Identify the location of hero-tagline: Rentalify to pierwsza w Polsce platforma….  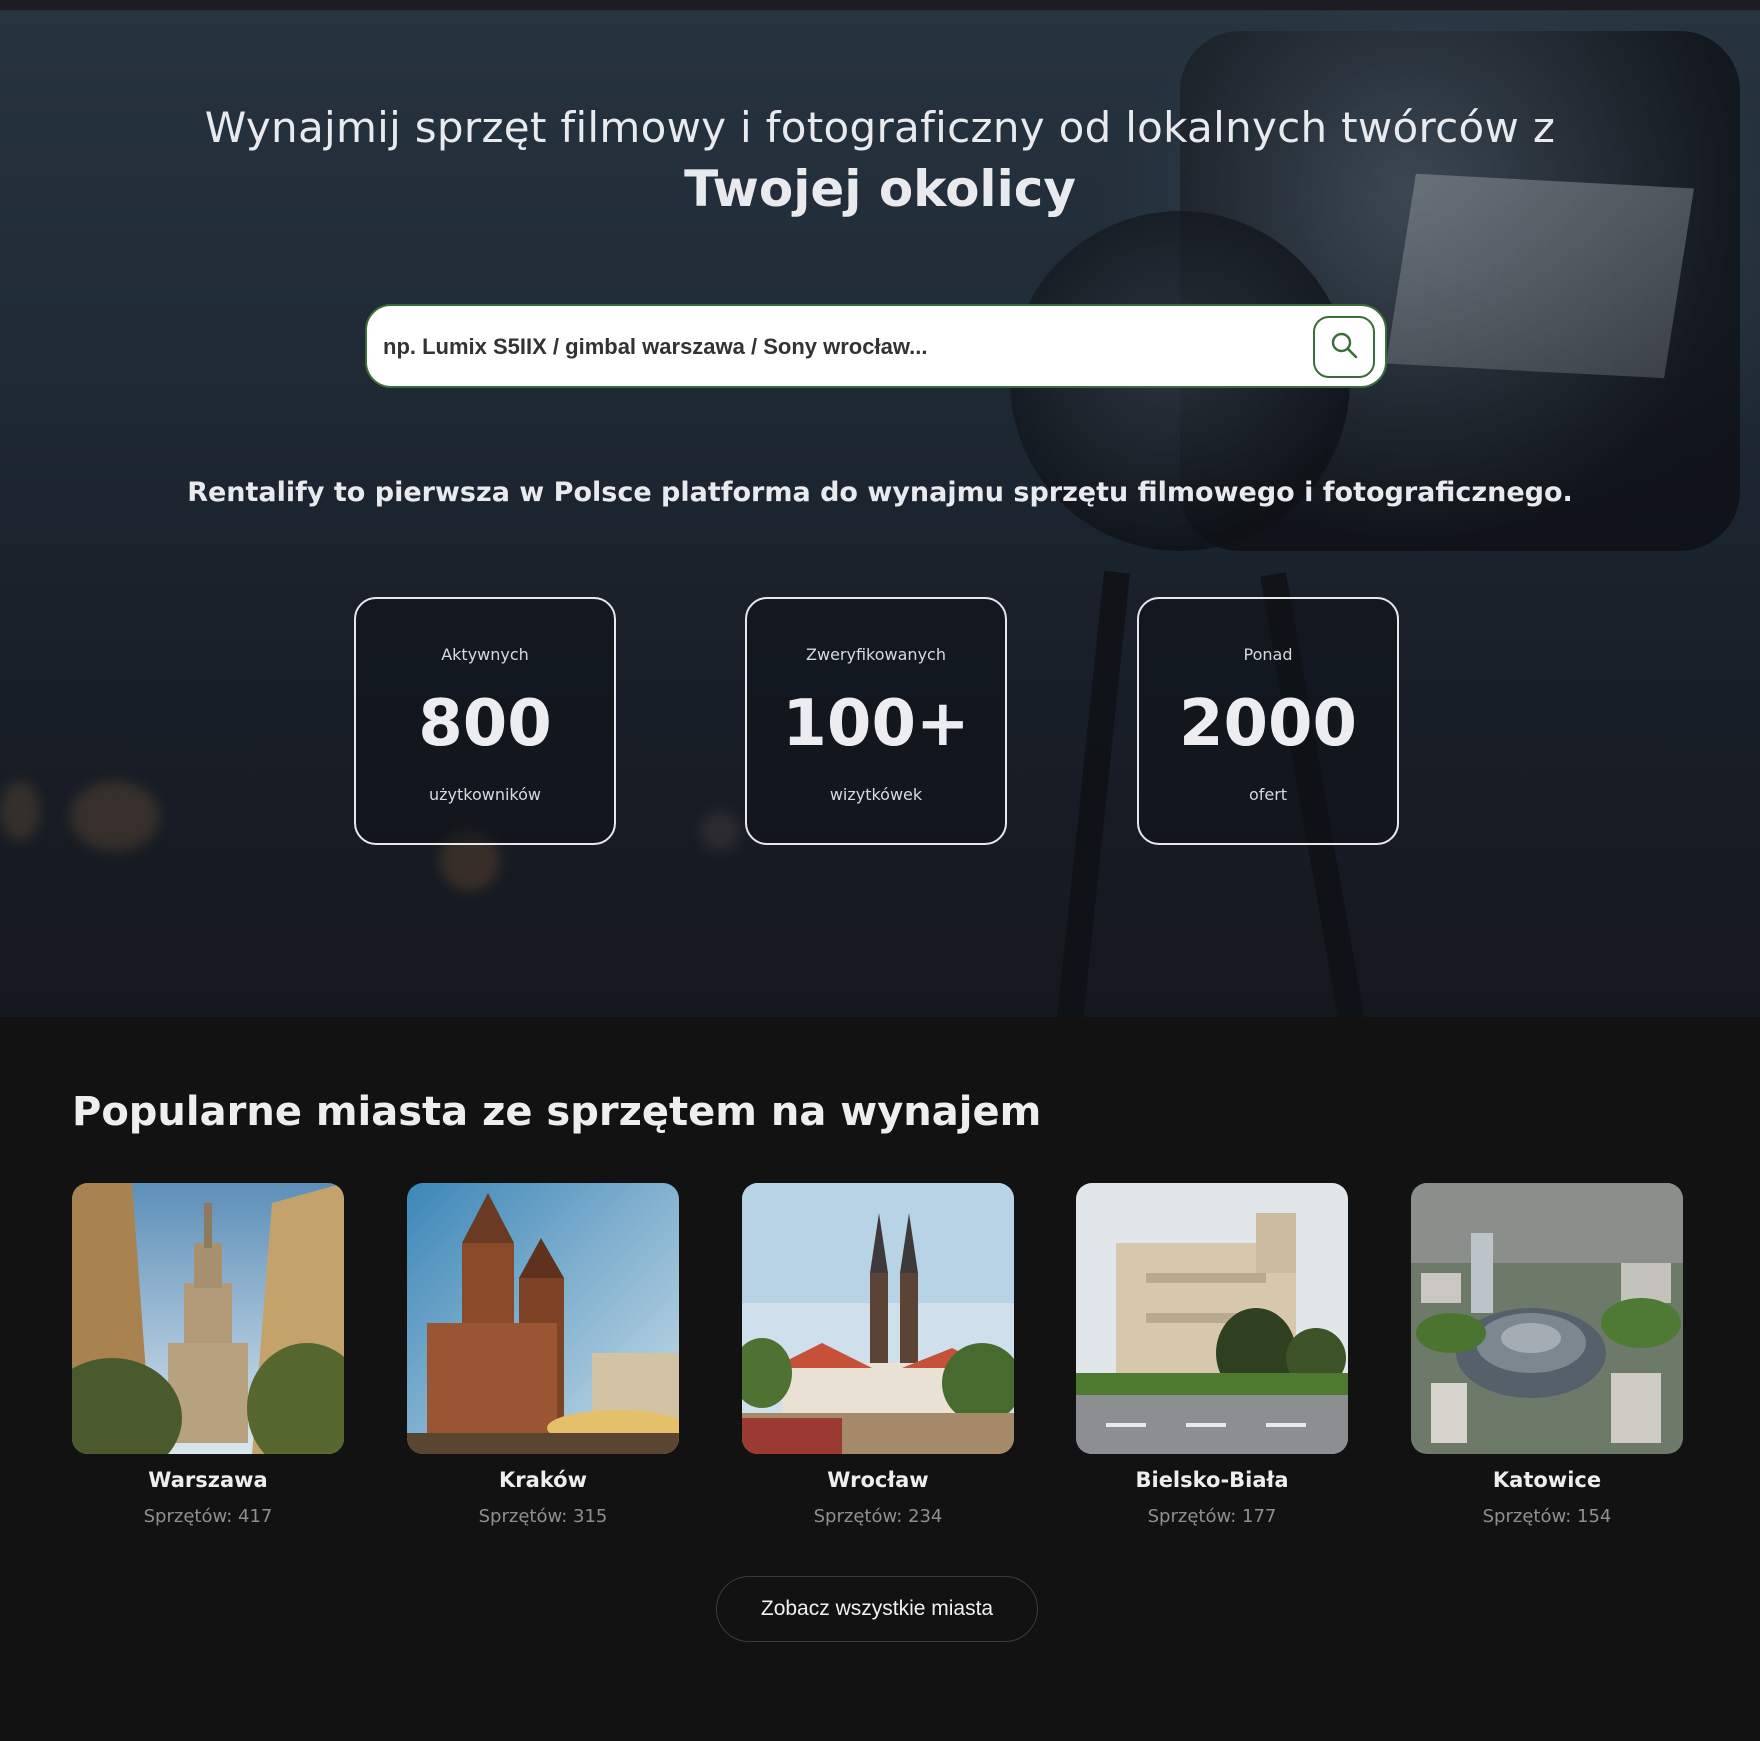
(880, 492).